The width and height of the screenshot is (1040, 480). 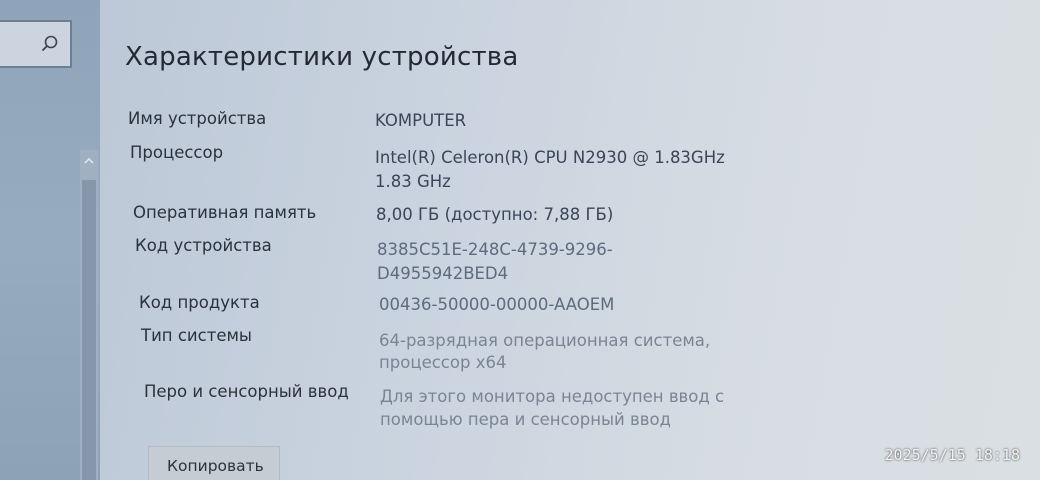 What do you see at coordinates (545, 340) in the screenshot?
I see `spec-value-system-type: 64-разрядная операционная система,` at bounding box center [545, 340].